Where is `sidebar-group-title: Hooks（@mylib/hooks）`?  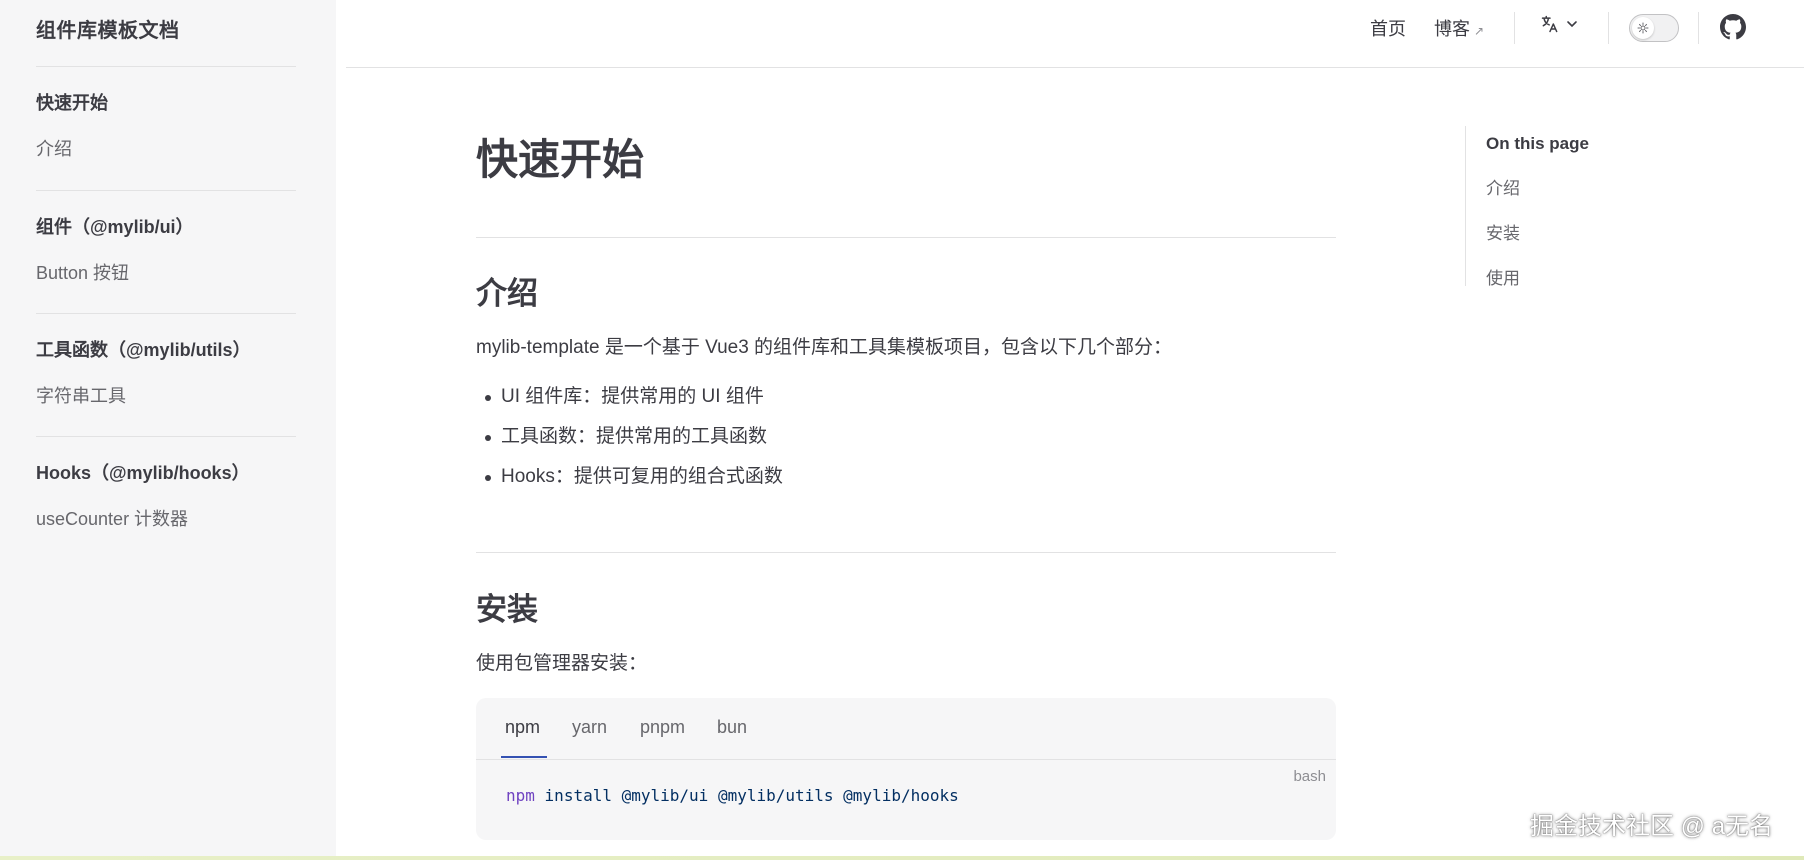
sidebar-group-title: Hooks（@mylib/hooks） is located at coordinates (143, 473).